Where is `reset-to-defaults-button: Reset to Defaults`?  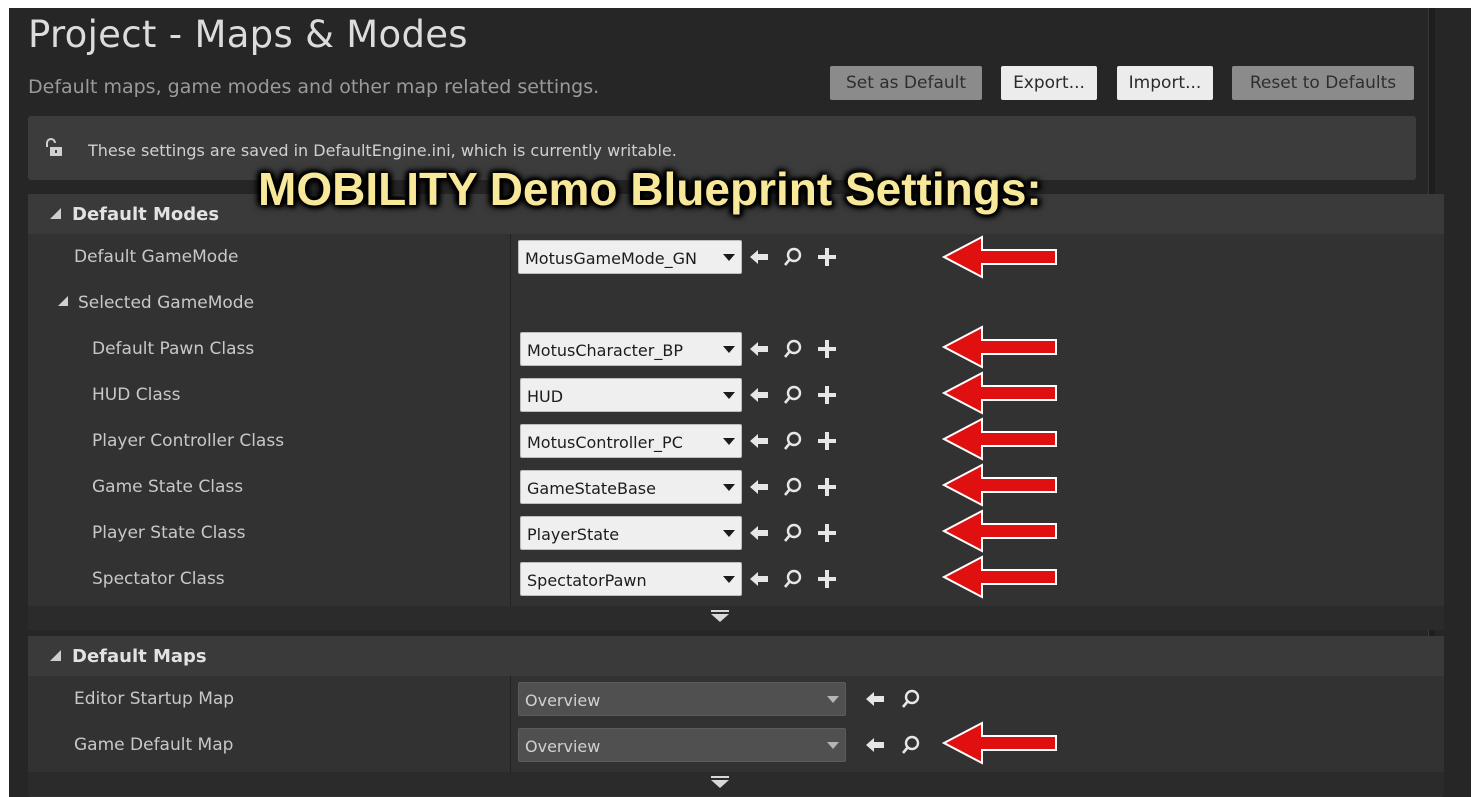 reset-to-defaults-button: Reset to Defaults is located at coordinates (1323, 83).